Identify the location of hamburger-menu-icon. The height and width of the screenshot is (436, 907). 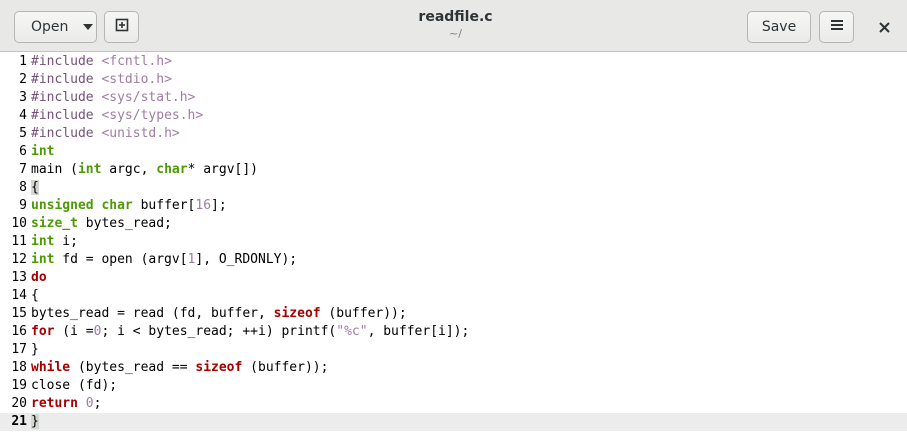
(836, 27).